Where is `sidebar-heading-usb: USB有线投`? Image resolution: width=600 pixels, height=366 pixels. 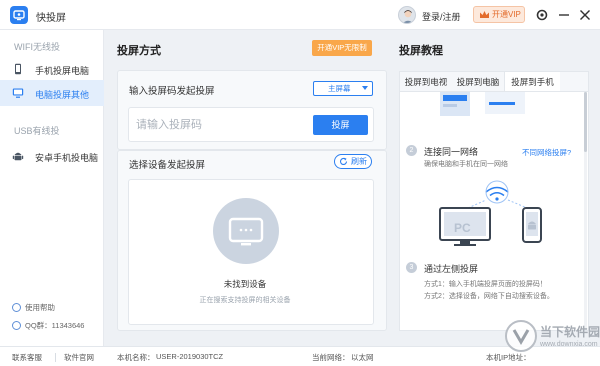
sidebar-heading-usb: USB有线投 is located at coordinates (37, 131).